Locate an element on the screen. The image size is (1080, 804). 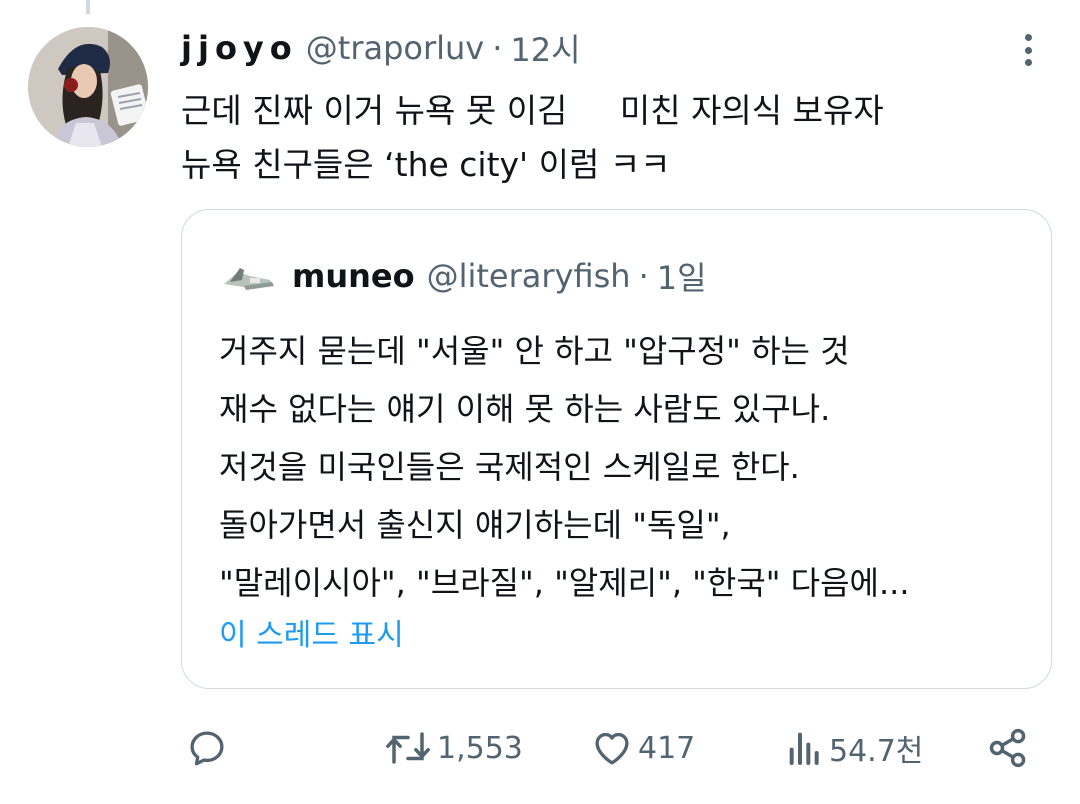
show-thread-link: 이 스레드 표시 is located at coordinates (311, 632).